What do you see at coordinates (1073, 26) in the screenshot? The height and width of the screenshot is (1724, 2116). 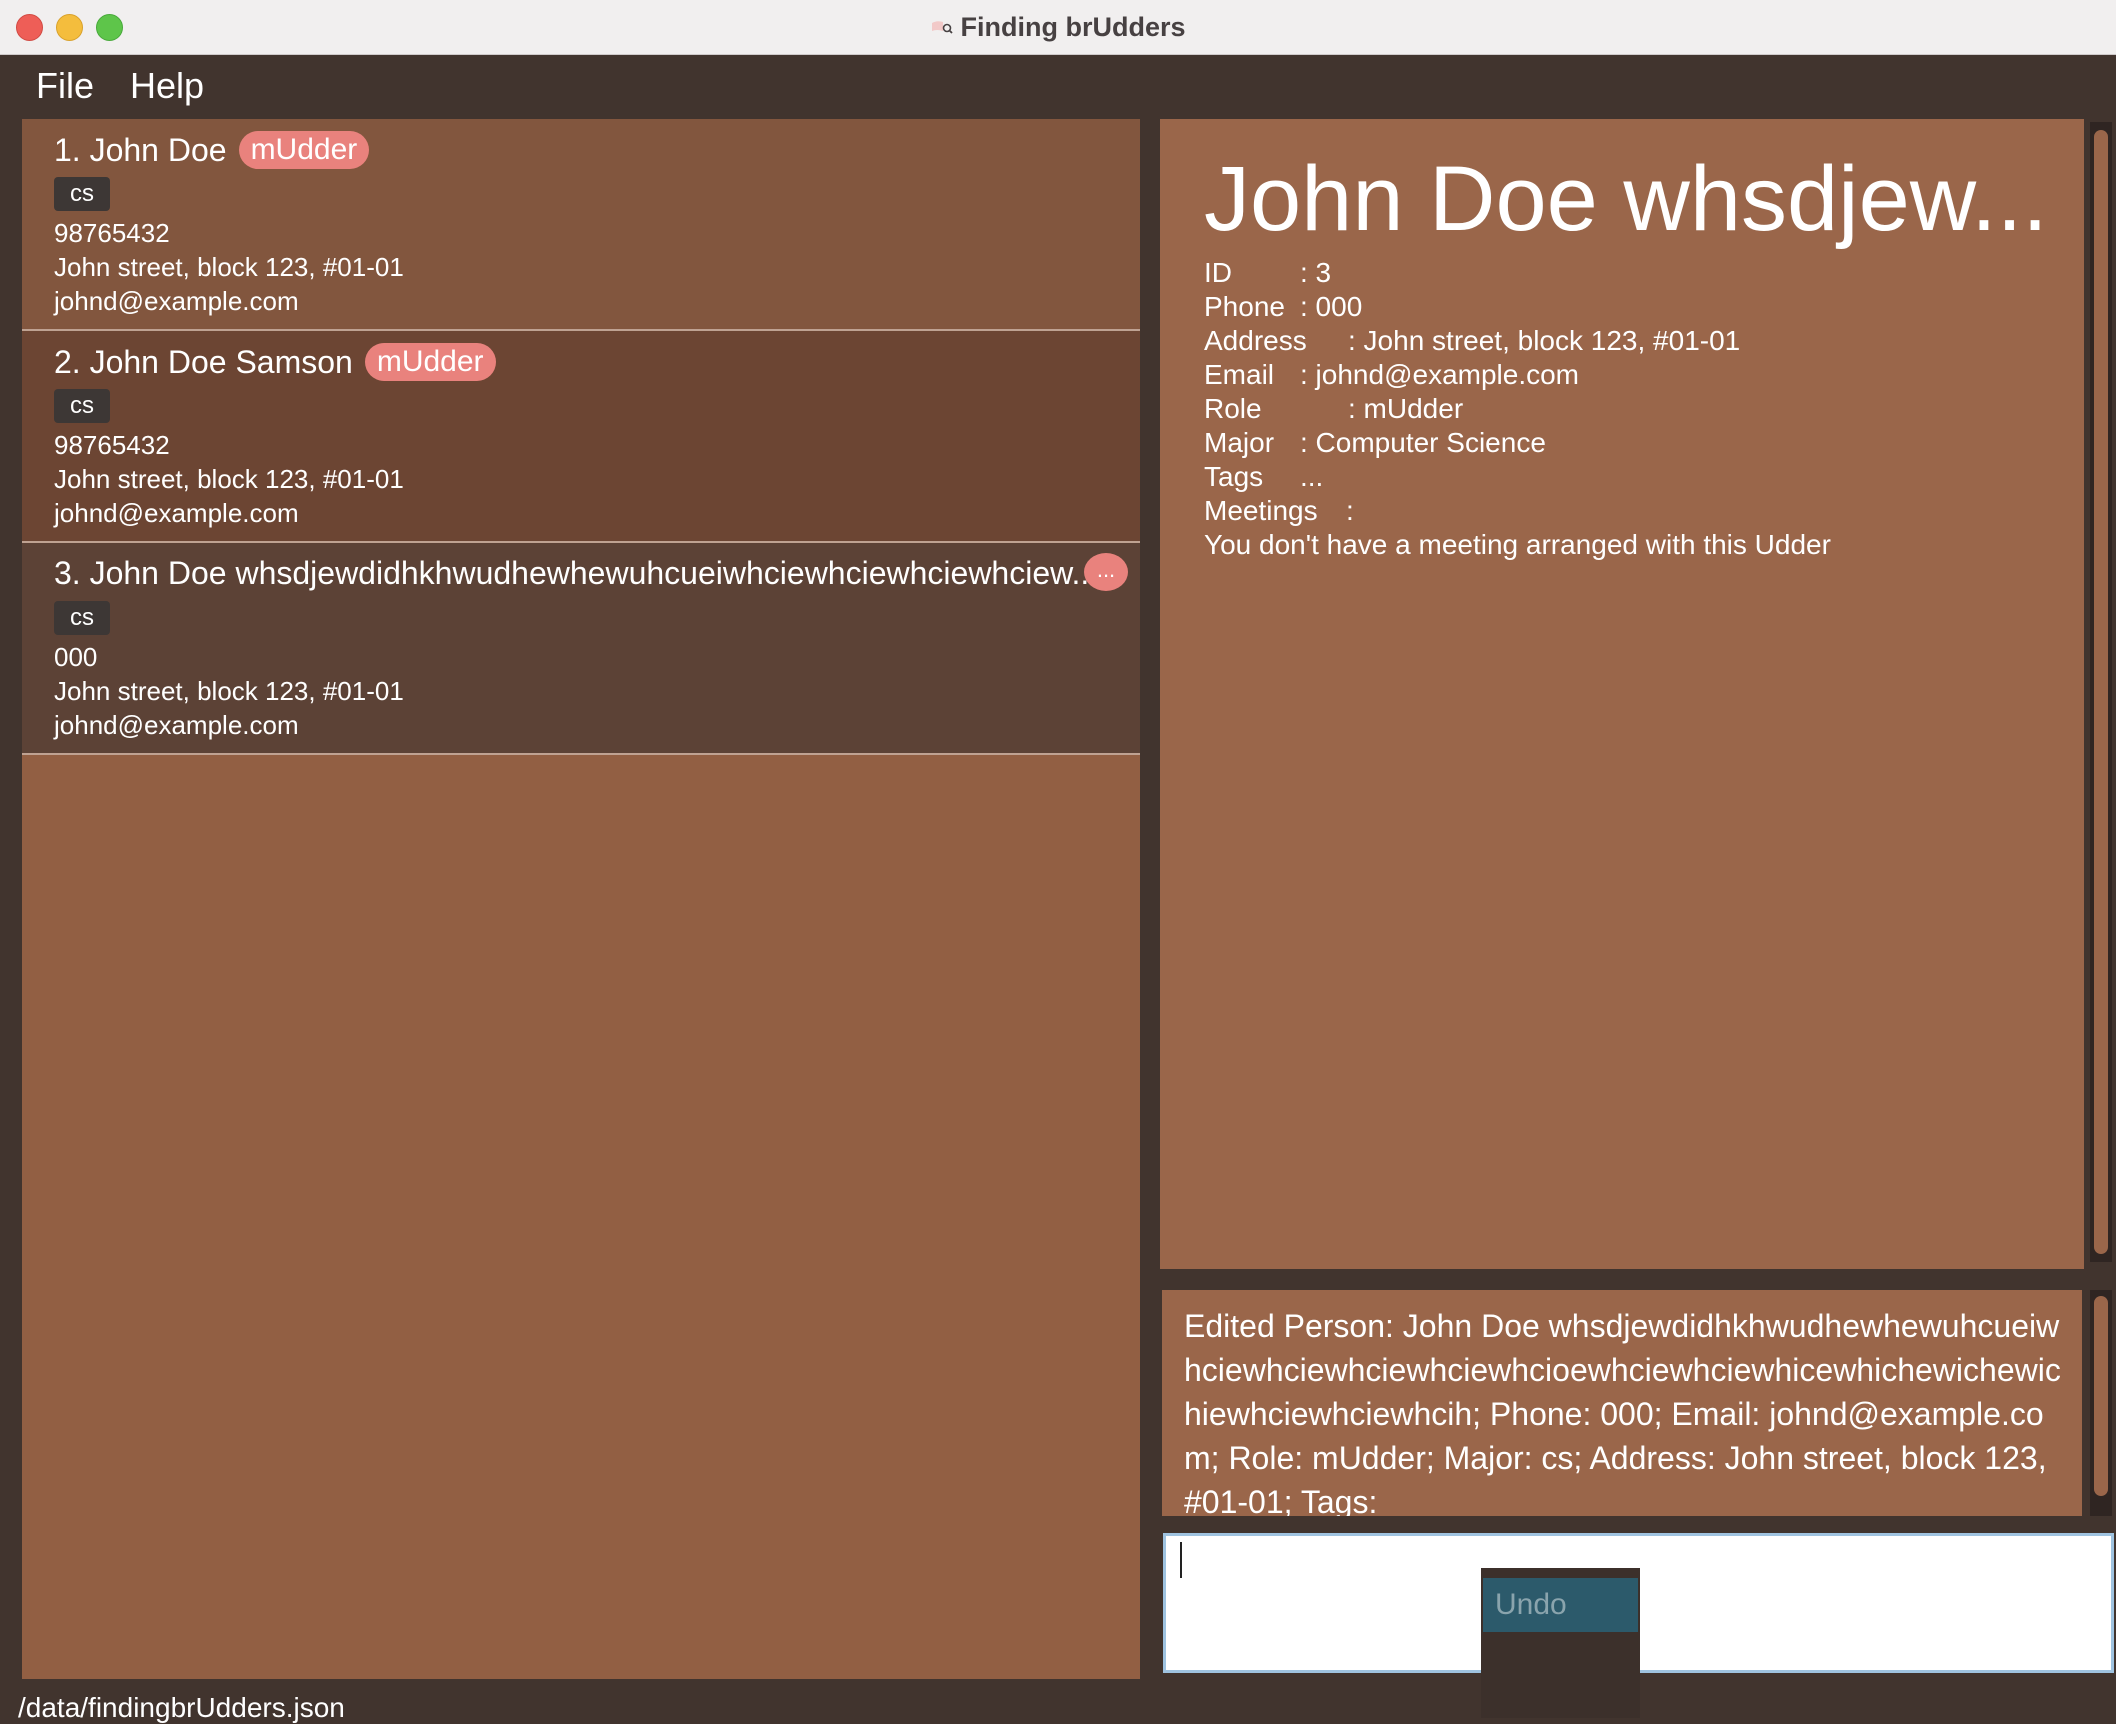 I see `window-title: Finding brUdders` at bounding box center [1073, 26].